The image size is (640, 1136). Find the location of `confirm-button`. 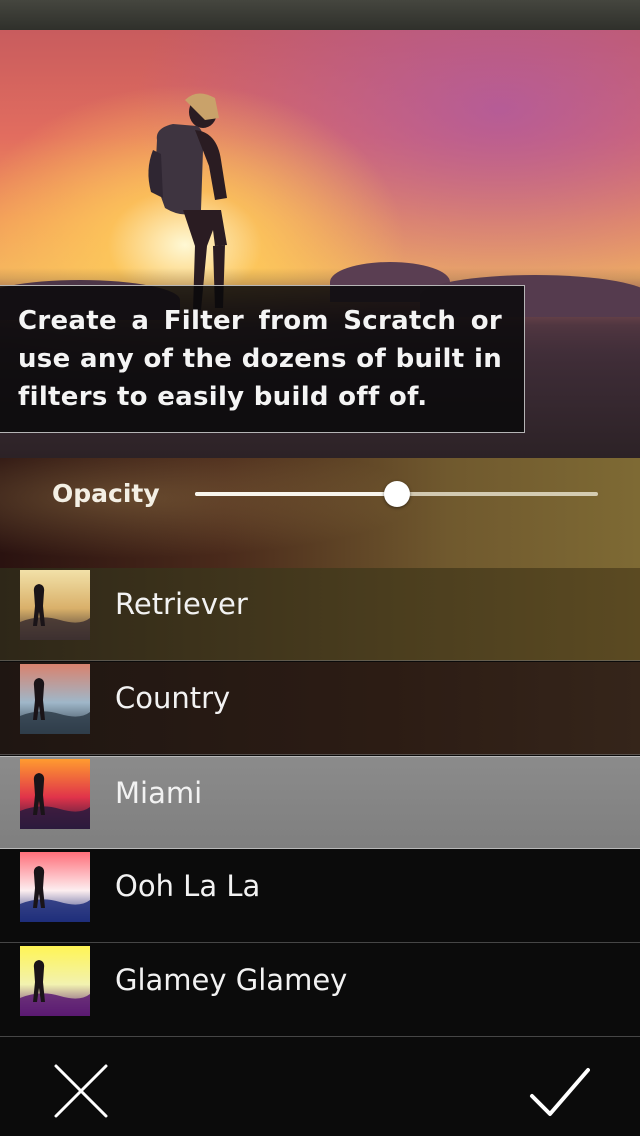

confirm-button is located at coordinates (559, 1091).